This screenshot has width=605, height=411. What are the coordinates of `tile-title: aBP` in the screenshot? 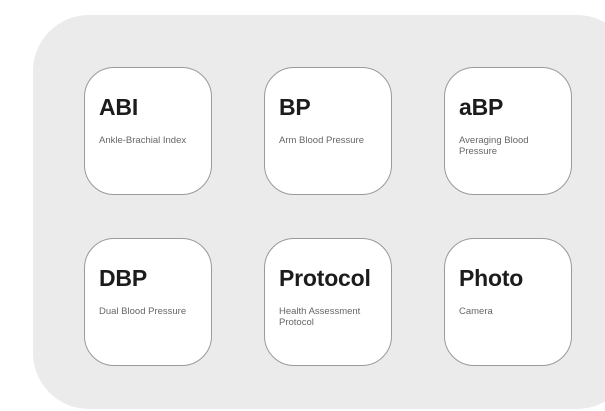 It's located at (481, 107).